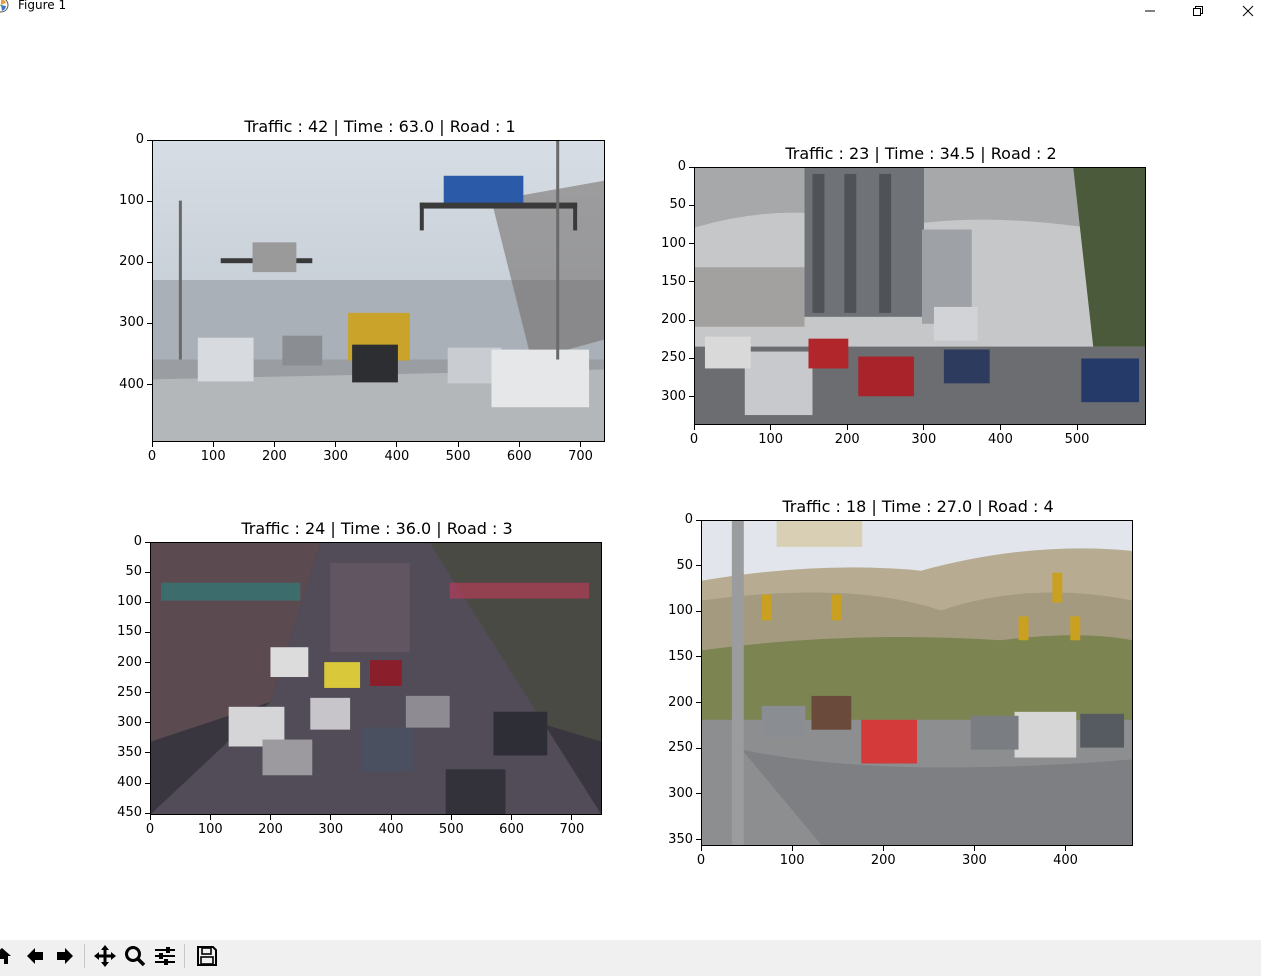 This screenshot has width=1261, height=976. Describe the element at coordinates (65, 956) in the screenshot. I see `forward-button` at that location.